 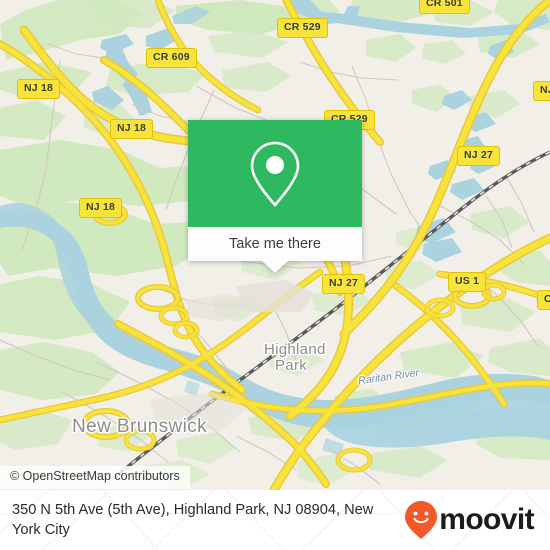 I want to click on take-me-there-button: Take me there, so click(x=275, y=244).